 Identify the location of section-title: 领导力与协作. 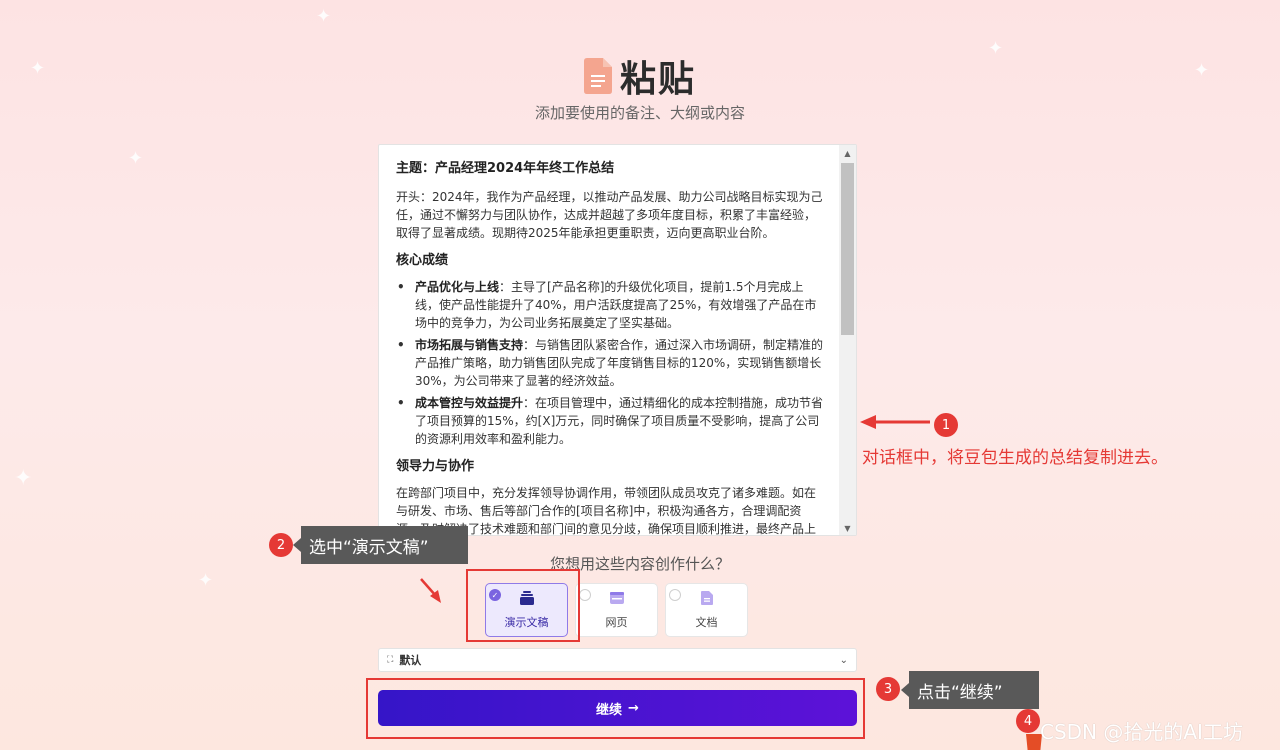
(435, 466).